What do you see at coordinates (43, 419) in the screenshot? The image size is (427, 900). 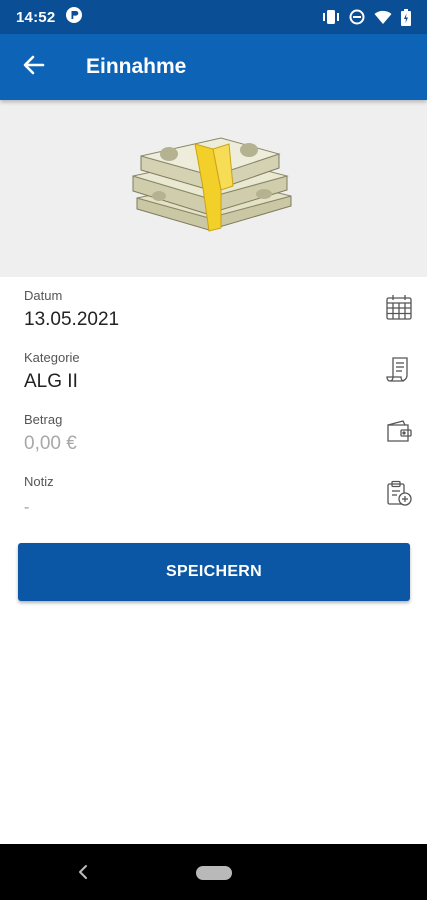 I see `amount-label: Betrag` at bounding box center [43, 419].